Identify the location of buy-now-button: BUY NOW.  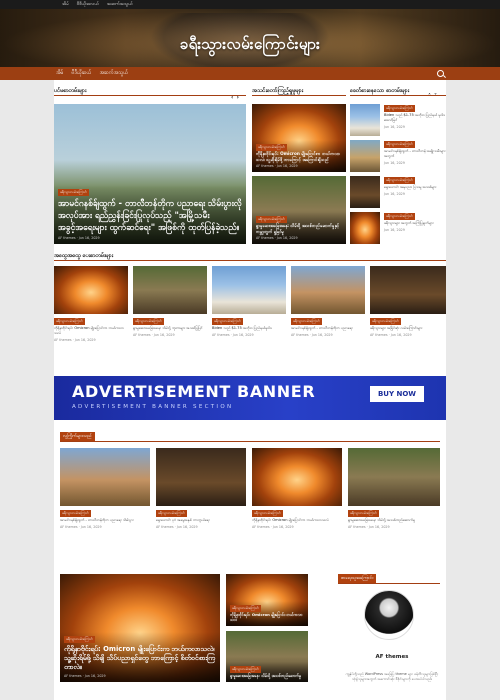
(397, 394).